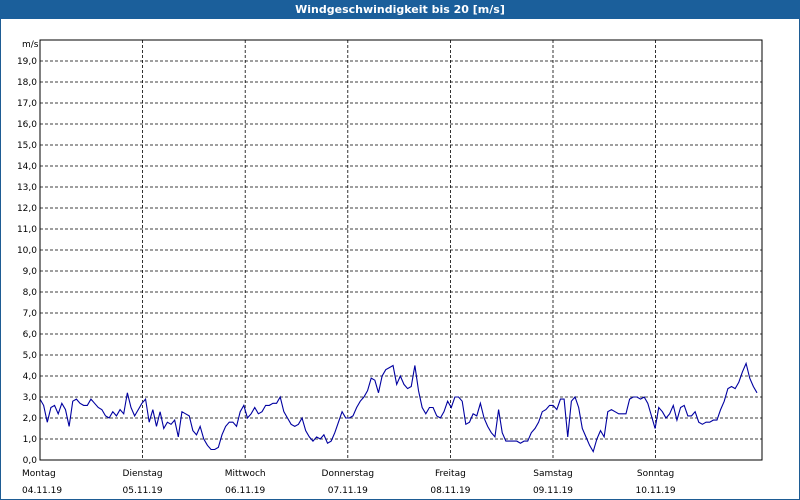 The image size is (800, 500). I want to click on y-tick-label: 16,0, so click(27, 125).